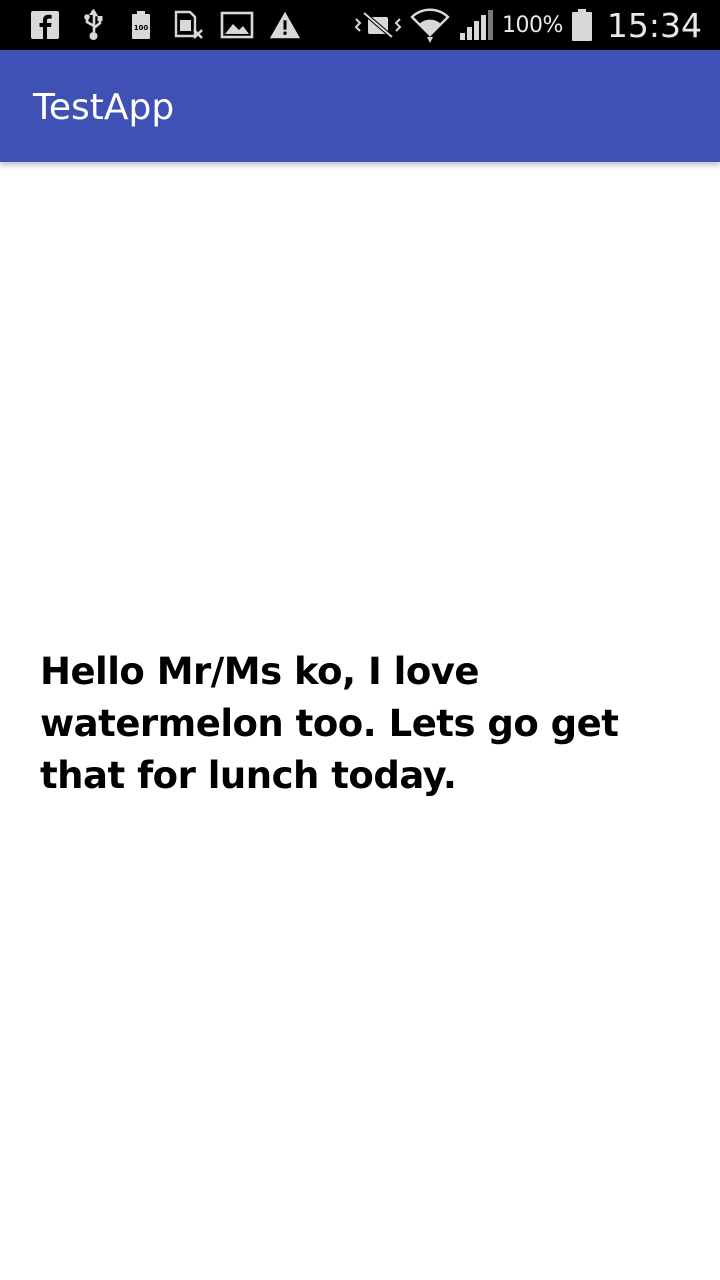  What do you see at coordinates (654, 25) in the screenshot?
I see `status-time: 15:34` at bounding box center [654, 25].